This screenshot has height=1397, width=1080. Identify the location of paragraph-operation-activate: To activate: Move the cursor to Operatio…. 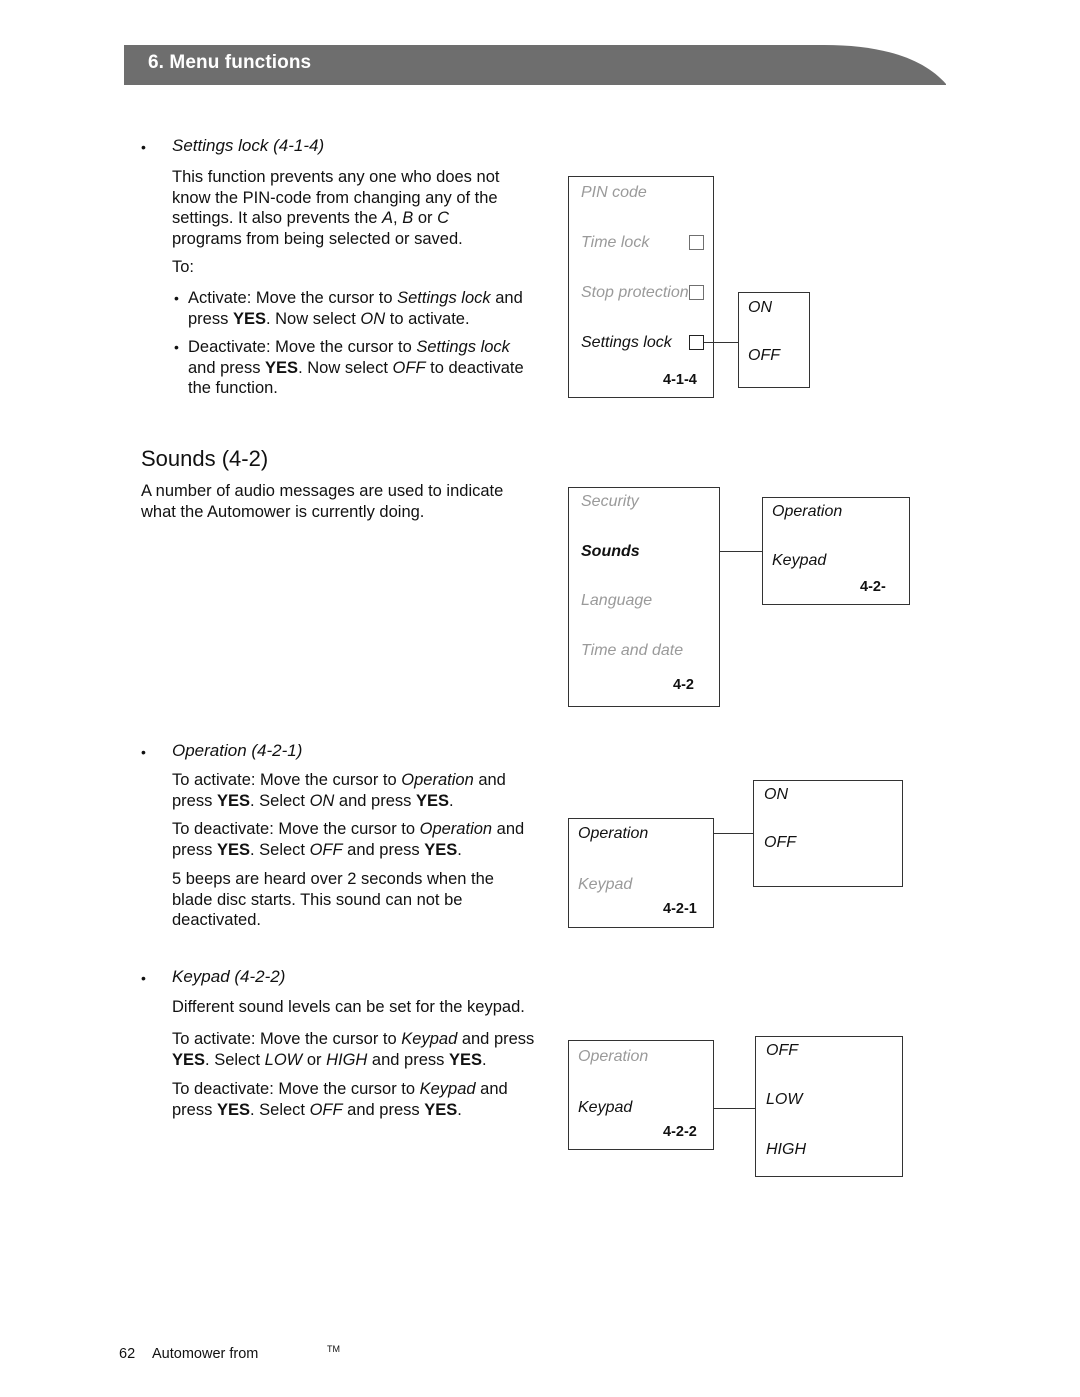
(341, 790).